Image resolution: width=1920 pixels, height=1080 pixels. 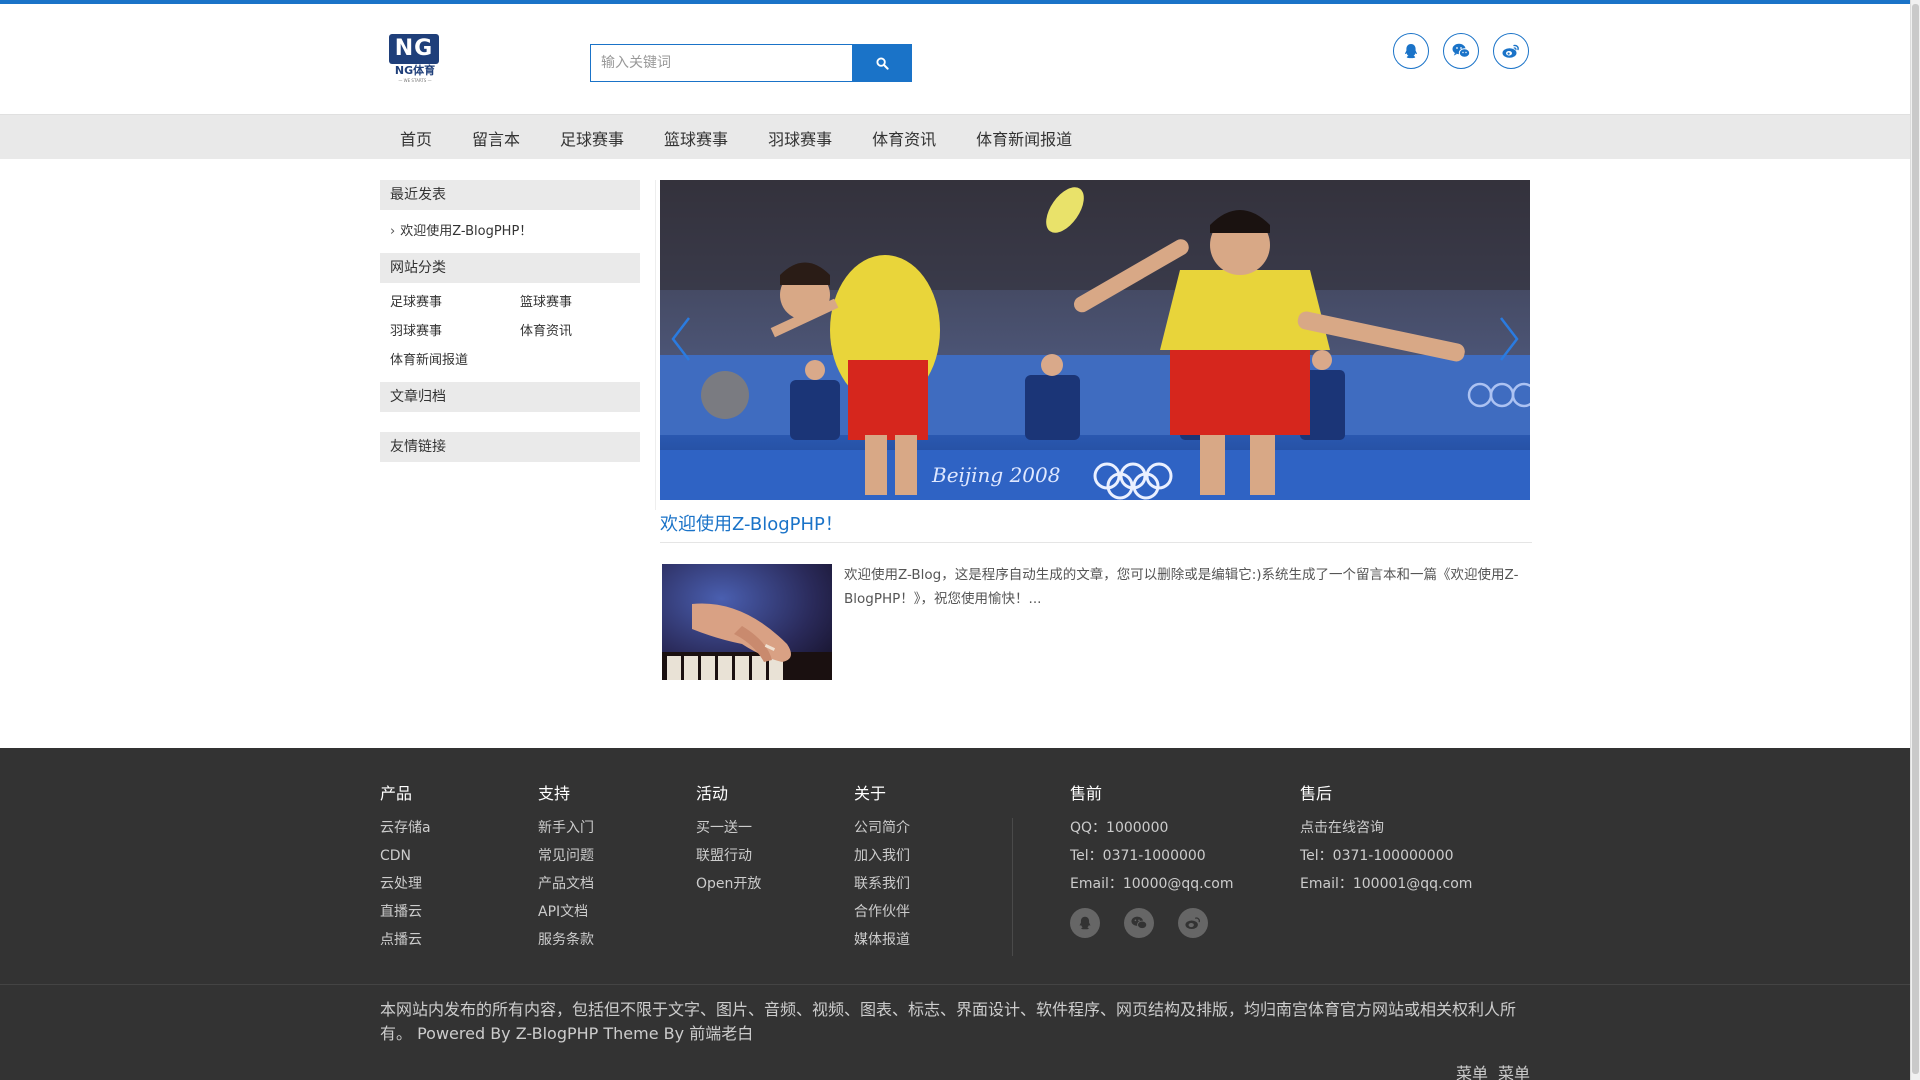 I want to click on footer-link: 联系我们, so click(x=882, y=884).